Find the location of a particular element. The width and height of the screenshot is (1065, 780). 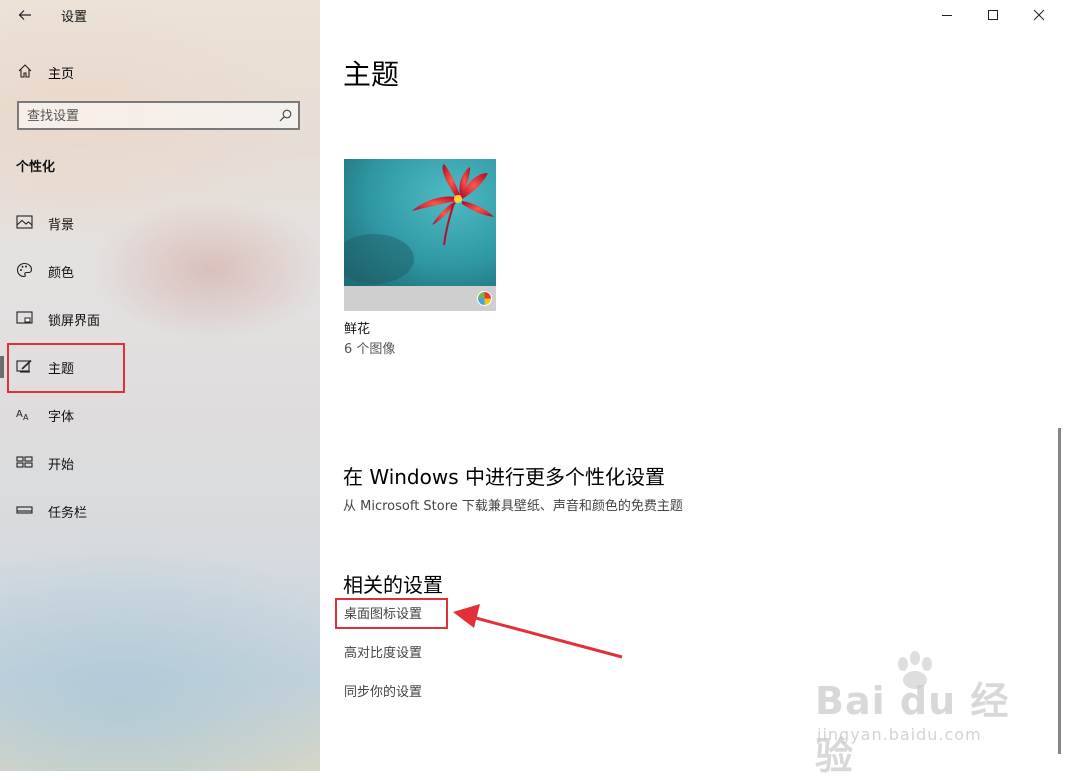

theme-preview-image is located at coordinates (420, 222).